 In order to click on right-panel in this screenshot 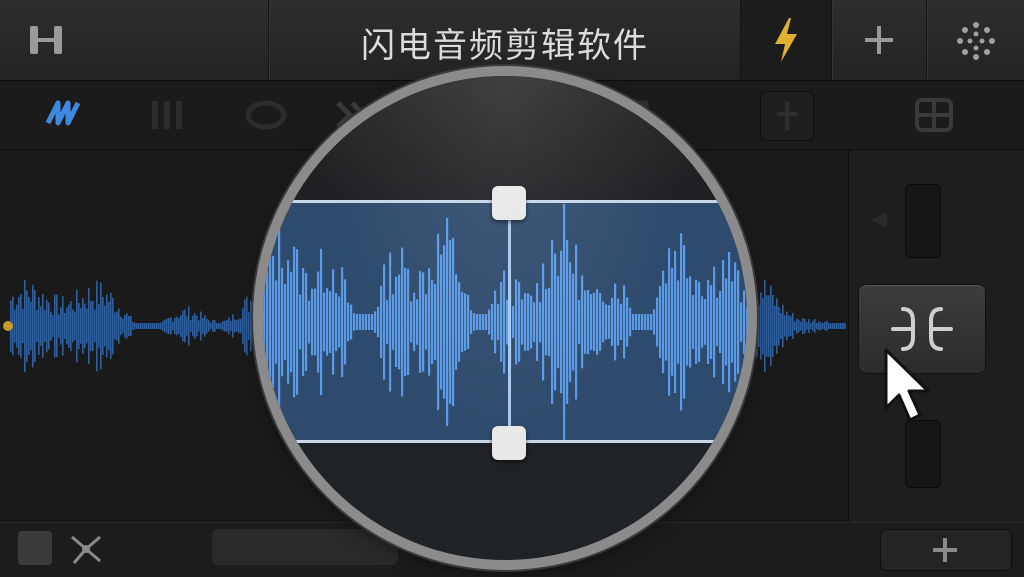, I will do `click(936, 336)`.